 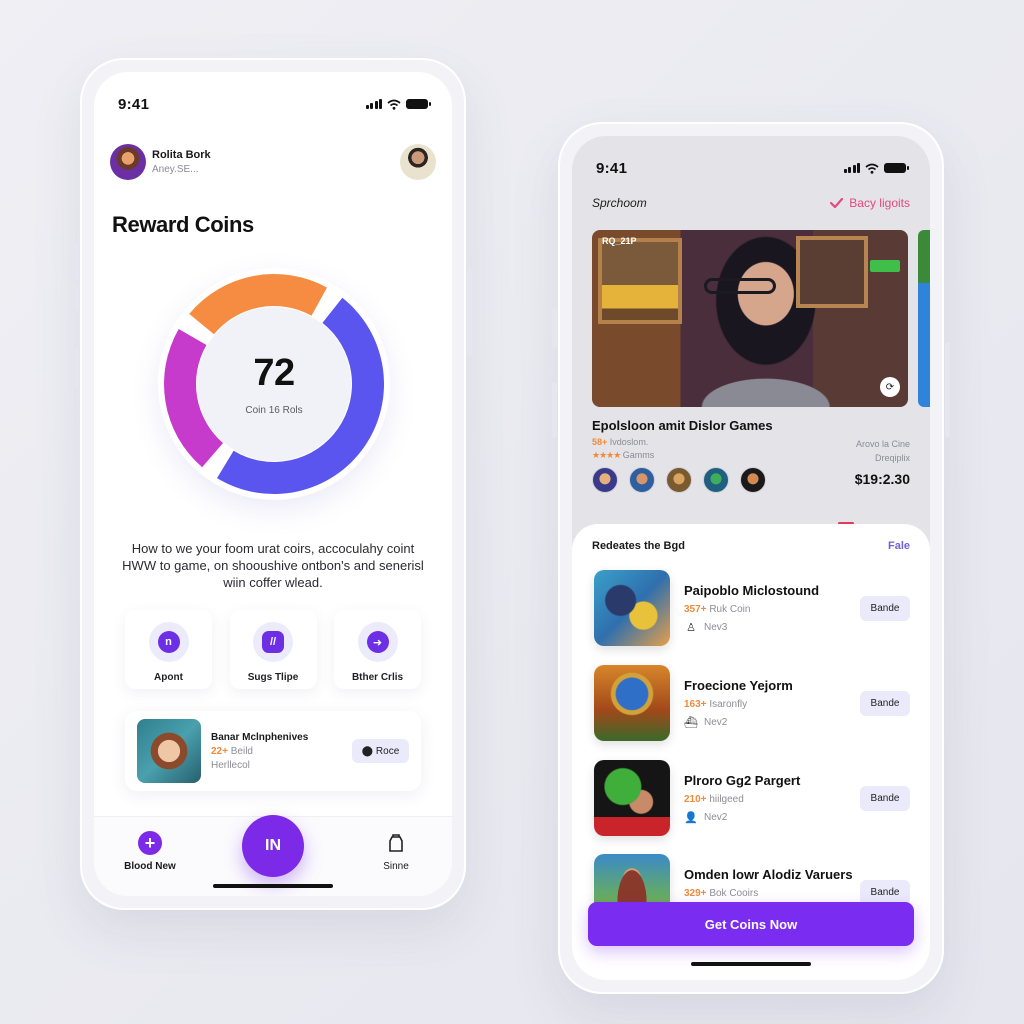 I want to click on header-link: Bacy ligoits, so click(x=870, y=203).